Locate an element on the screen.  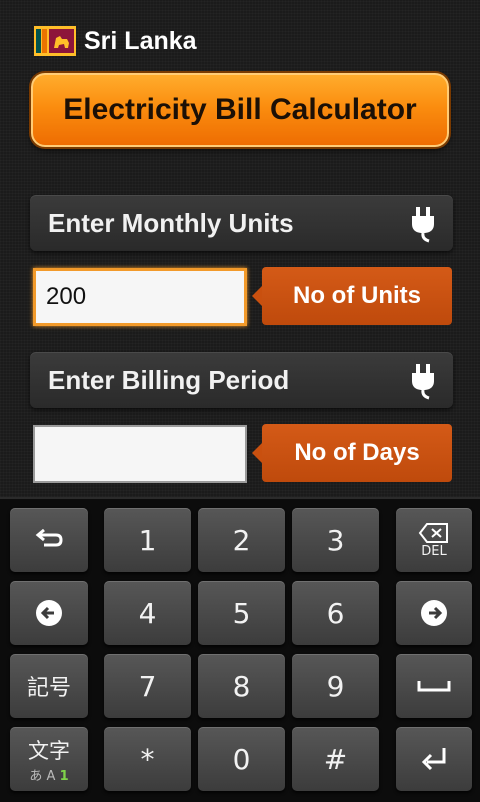
input-mode-label: 文字 is located at coordinates (49, 750).